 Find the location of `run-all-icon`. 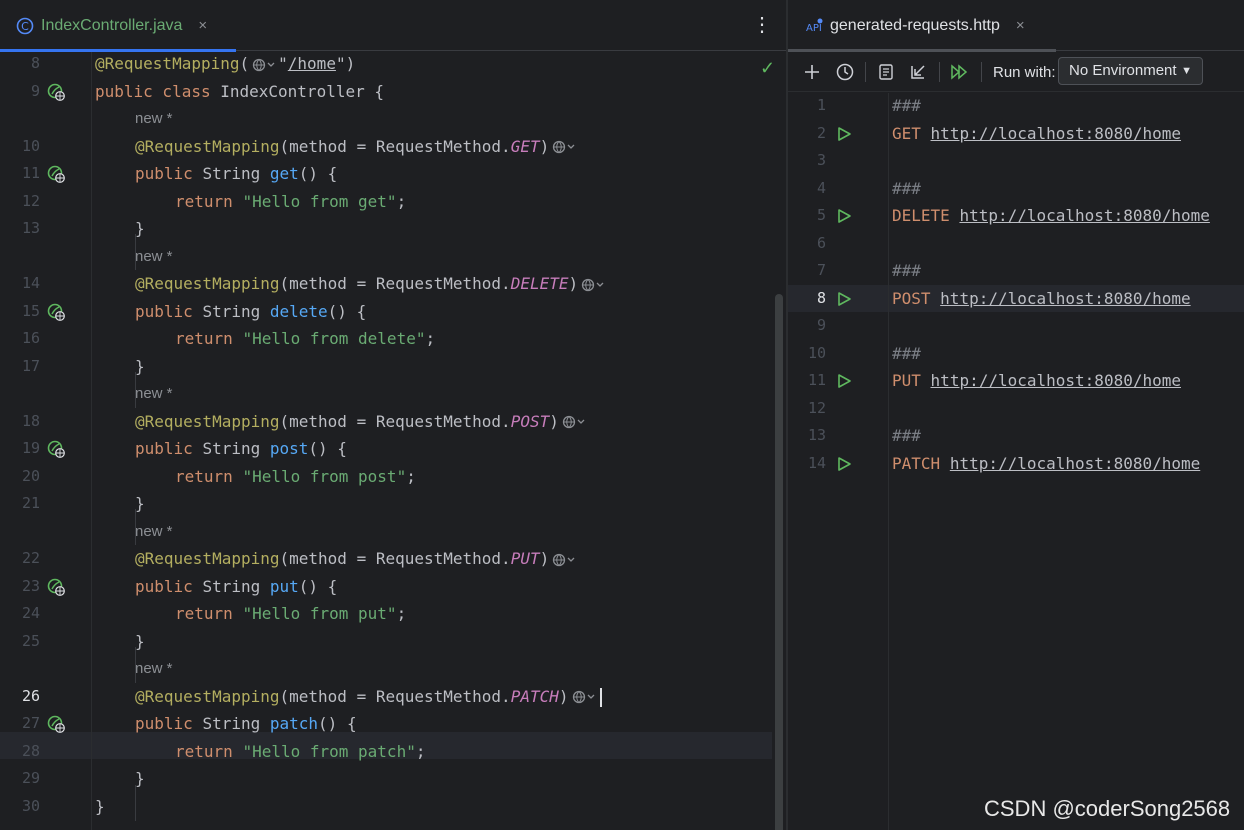

run-all-icon is located at coordinates (959, 72).